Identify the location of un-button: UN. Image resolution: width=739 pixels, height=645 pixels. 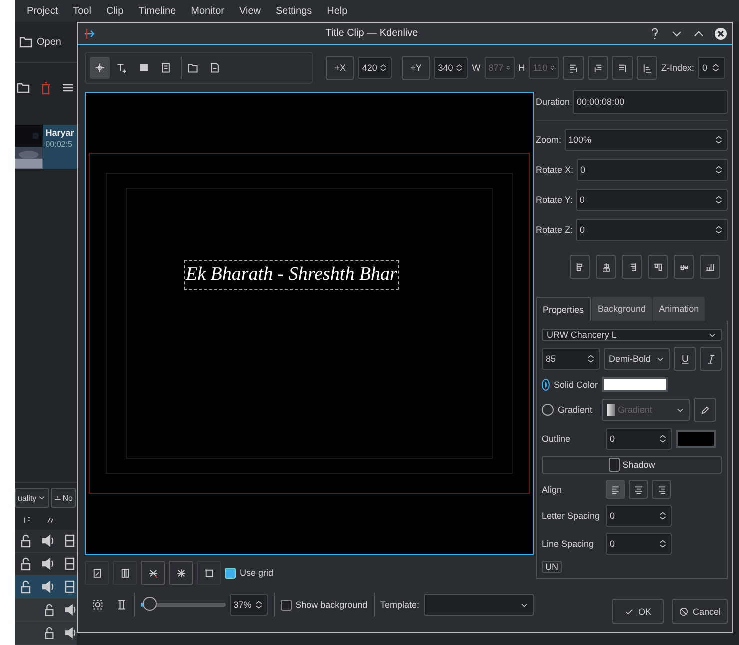
(552, 567).